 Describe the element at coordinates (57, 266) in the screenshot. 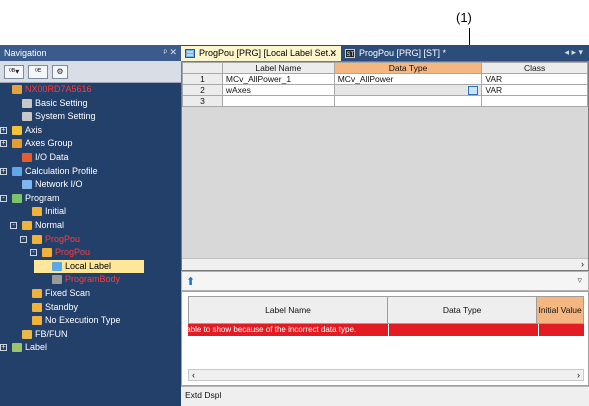

I see `label-icon` at that location.